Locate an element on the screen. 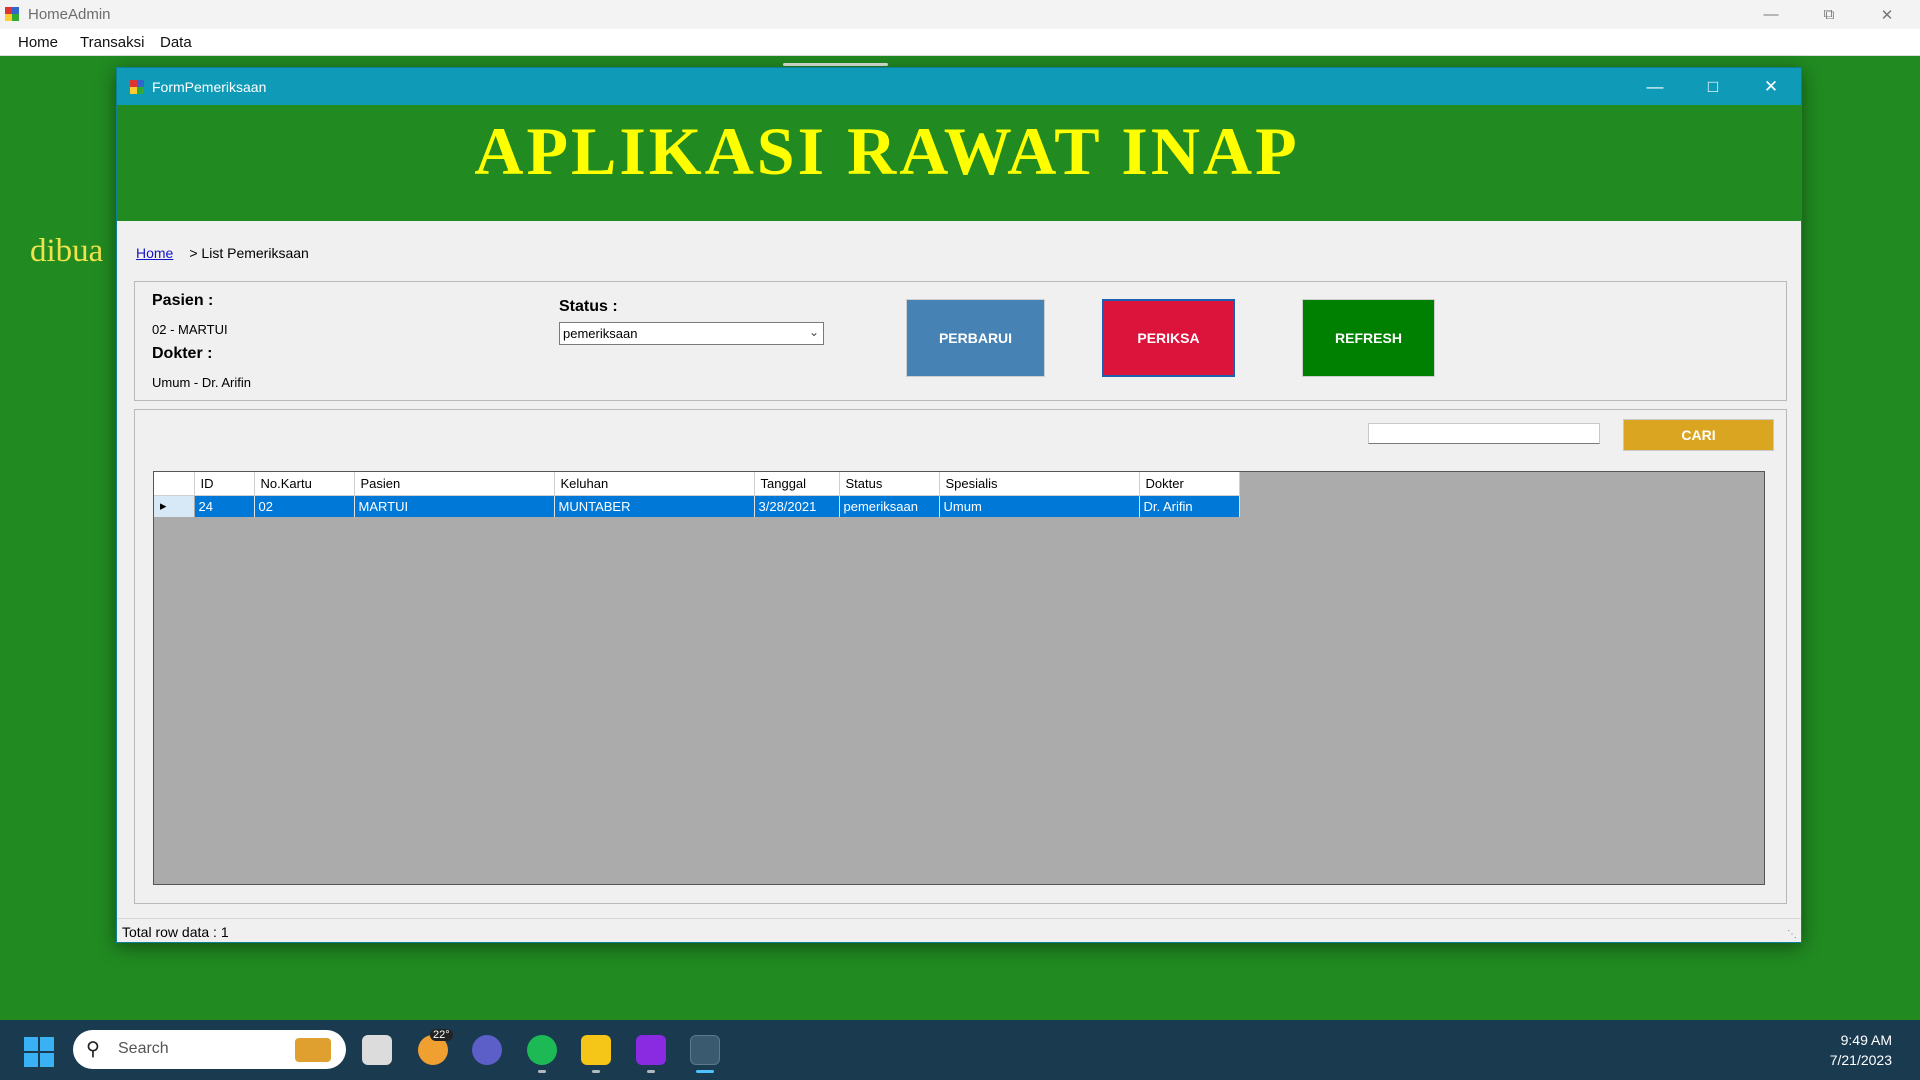  minimize-button: — is located at coordinates (1771, 14).